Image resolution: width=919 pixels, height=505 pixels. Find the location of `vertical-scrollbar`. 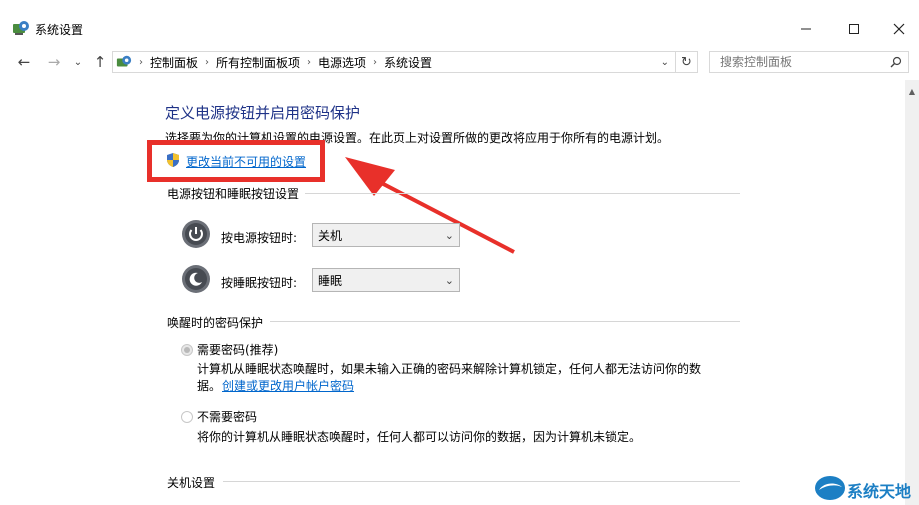

vertical-scrollbar is located at coordinates (912, 292).